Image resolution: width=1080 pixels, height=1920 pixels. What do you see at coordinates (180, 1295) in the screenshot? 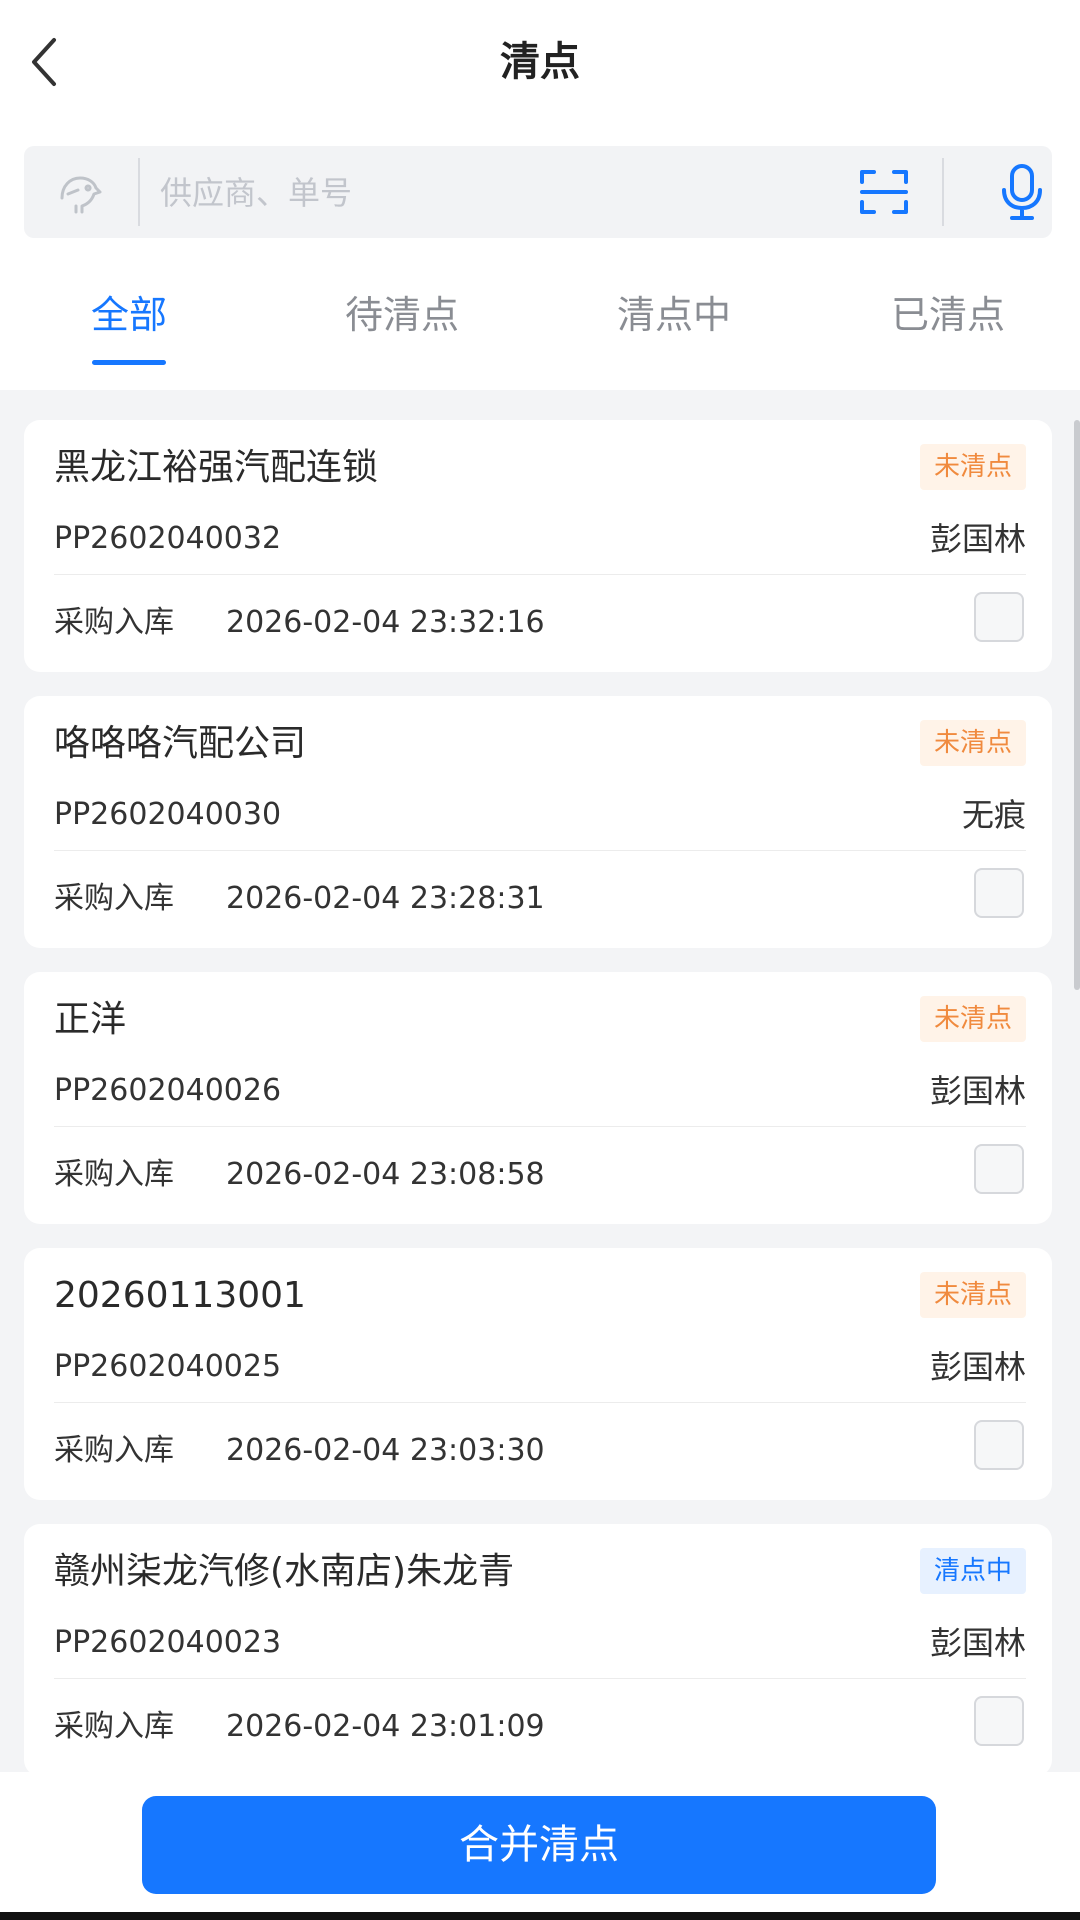
I see `supplier-name: 20260113001` at bounding box center [180, 1295].